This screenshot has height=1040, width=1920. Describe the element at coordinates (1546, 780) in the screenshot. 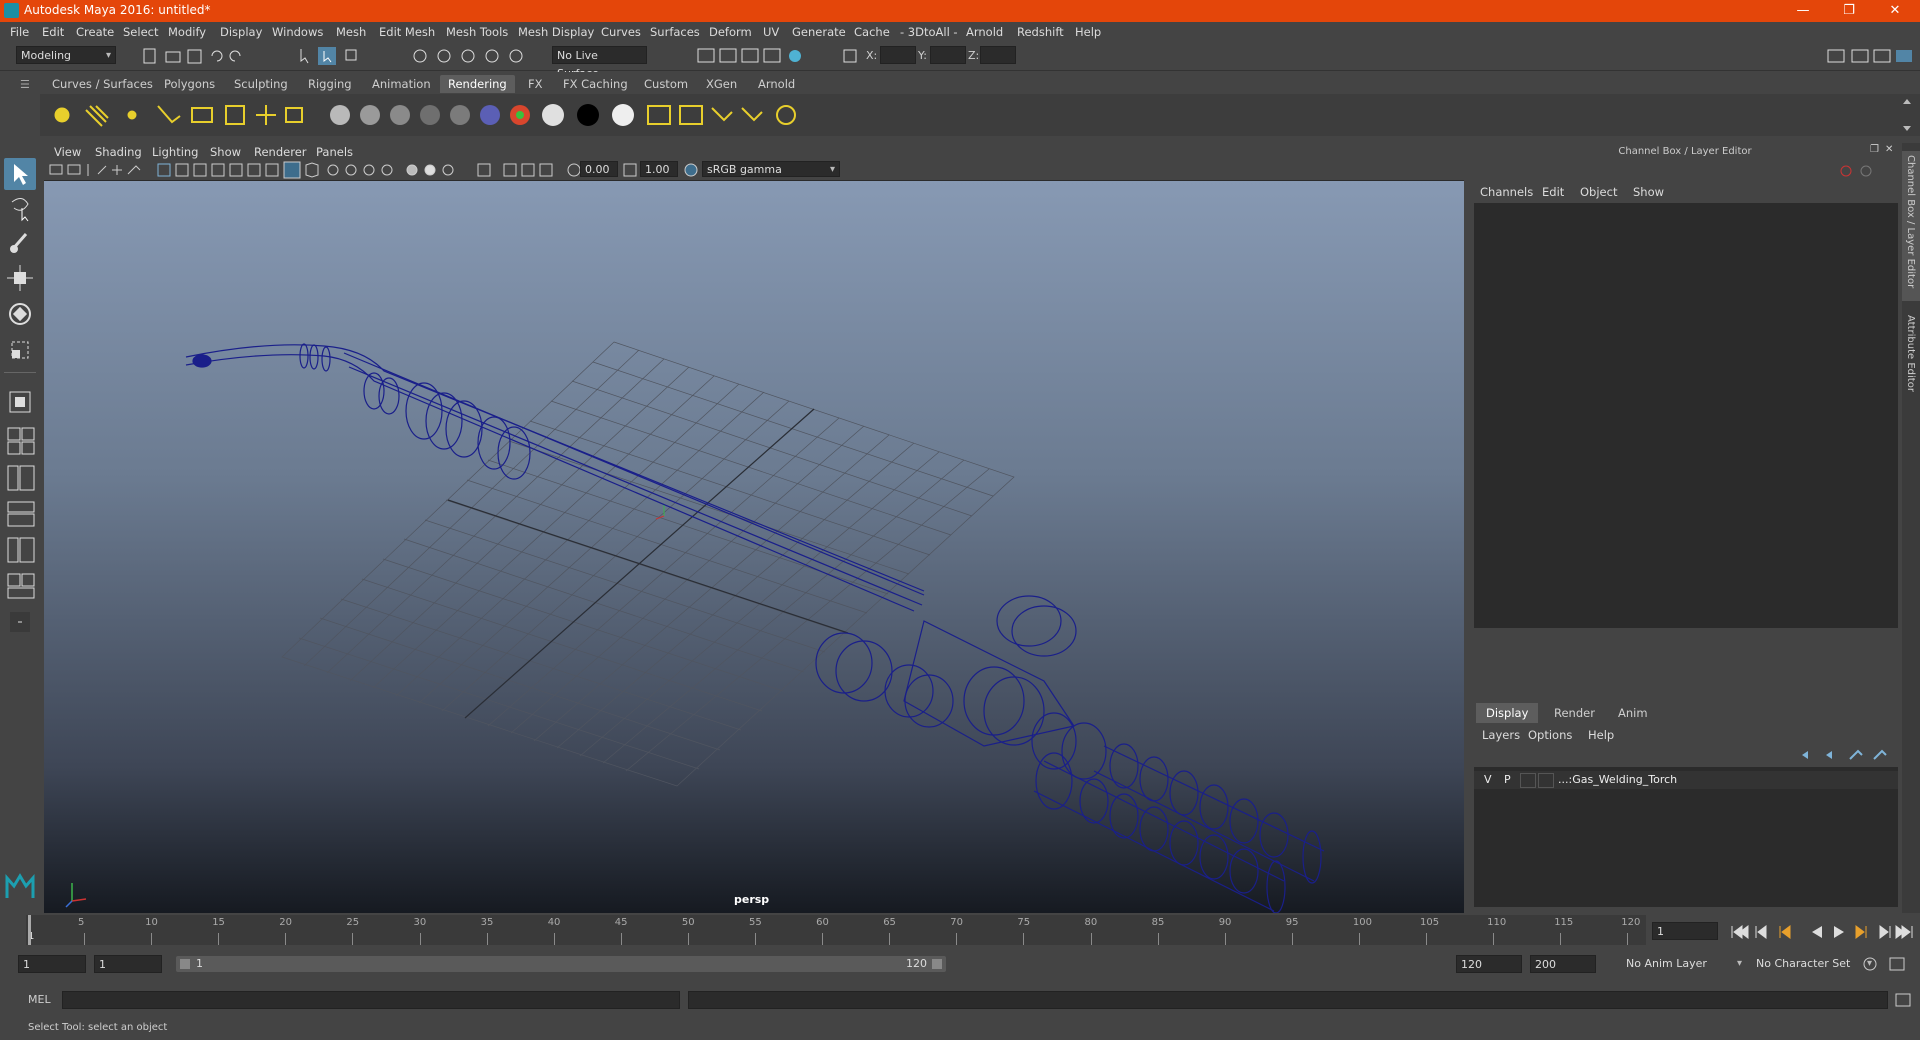

I see `layer-color-swatch` at that location.